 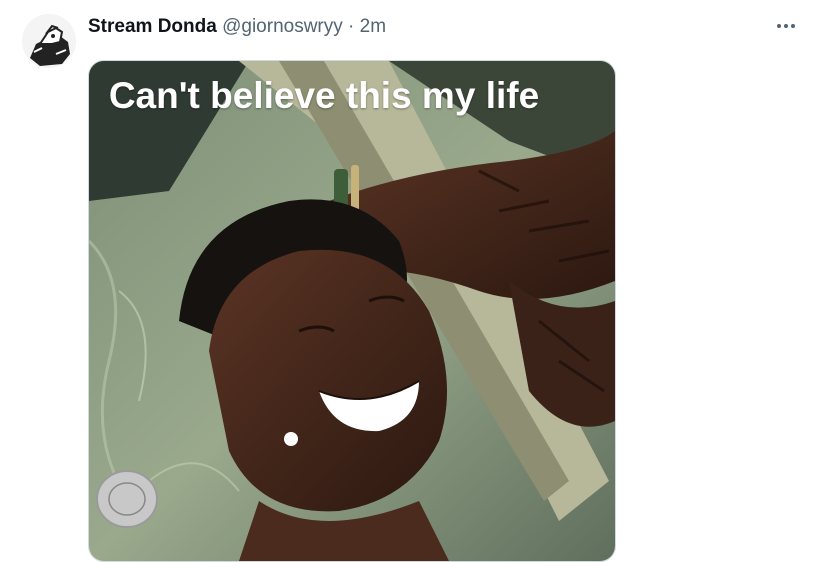 I want to click on more-horizontal-icon, so click(x=786, y=26).